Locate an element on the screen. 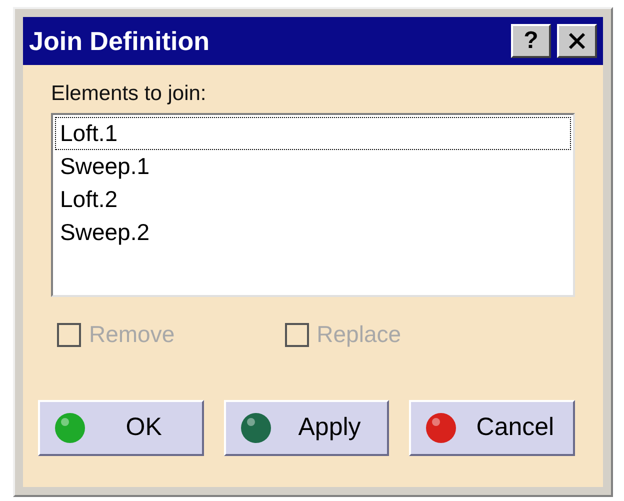 The width and height of the screenshot is (624, 501). window-title: Join Definition is located at coordinates (119, 41).